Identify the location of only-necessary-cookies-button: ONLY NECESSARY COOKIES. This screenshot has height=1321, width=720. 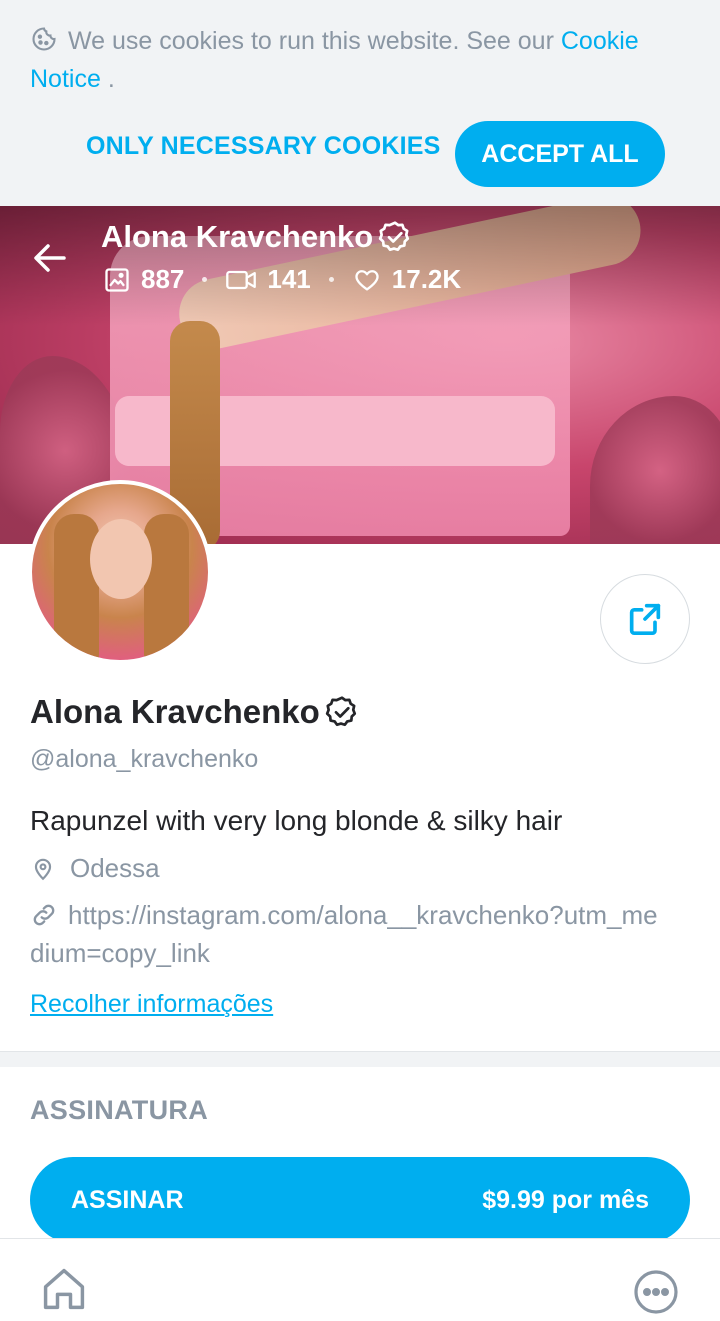
(263, 146).